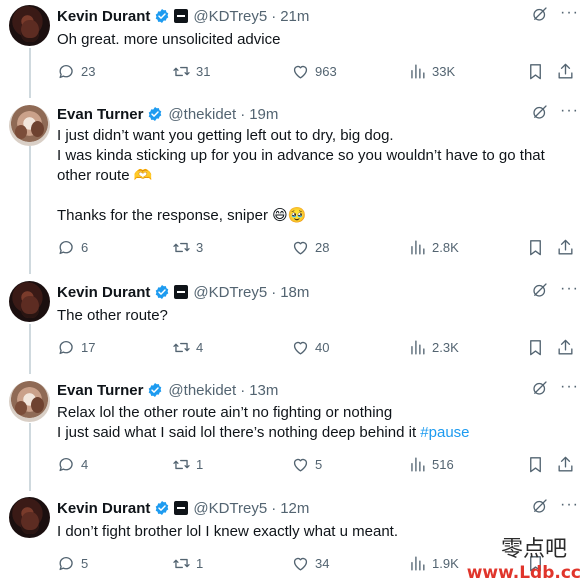  Describe the element at coordinates (306, 464) in the screenshot. I see `like-button: 5` at that location.